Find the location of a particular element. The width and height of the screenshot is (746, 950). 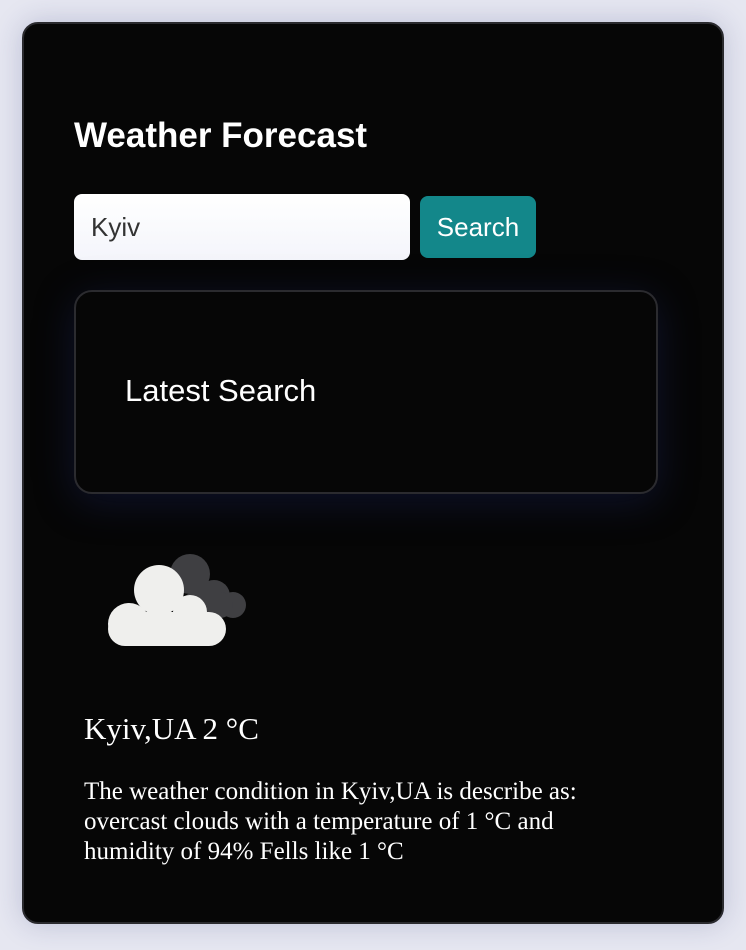

search-button: Search is located at coordinates (478, 227).